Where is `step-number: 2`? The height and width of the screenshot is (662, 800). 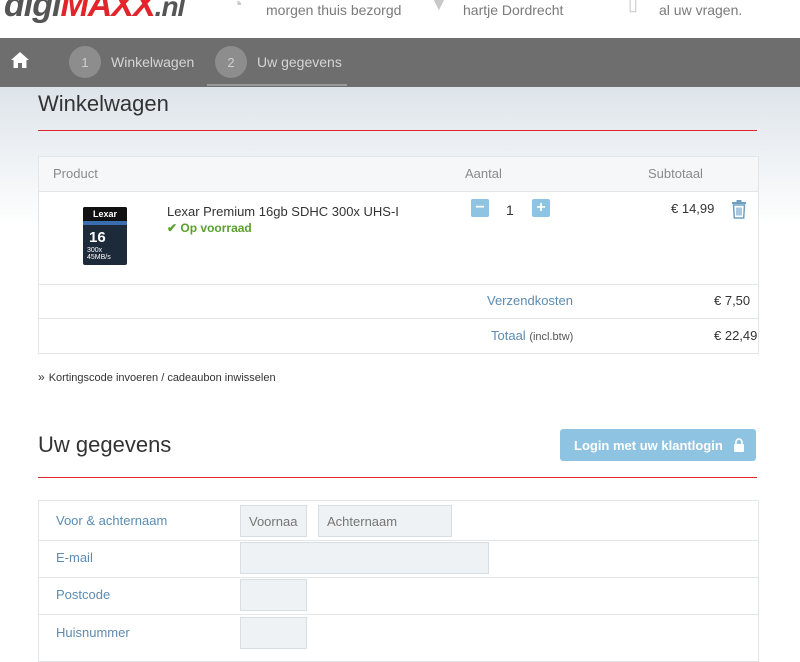 step-number: 2 is located at coordinates (231, 62).